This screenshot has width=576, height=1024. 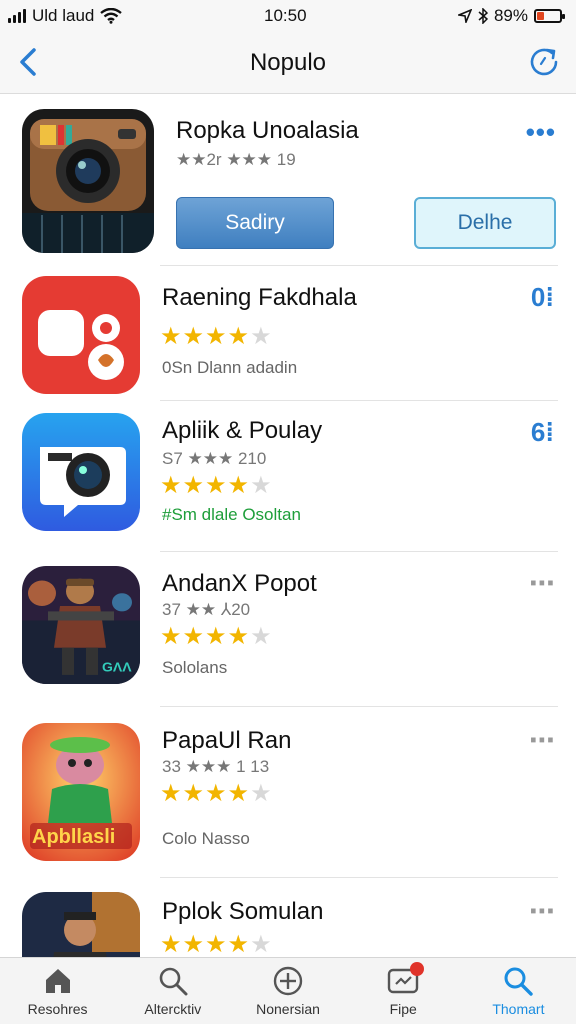 I want to click on app-icon-game: GΛΛ, so click(x=81, y=625).